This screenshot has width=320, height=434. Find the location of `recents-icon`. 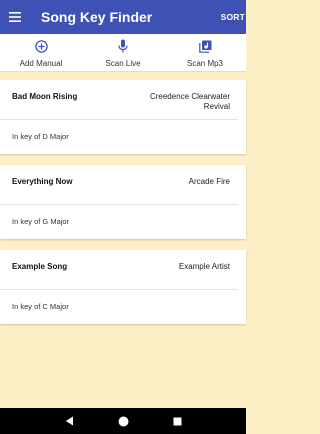

recents-icon is located at coordinates (177, 421).